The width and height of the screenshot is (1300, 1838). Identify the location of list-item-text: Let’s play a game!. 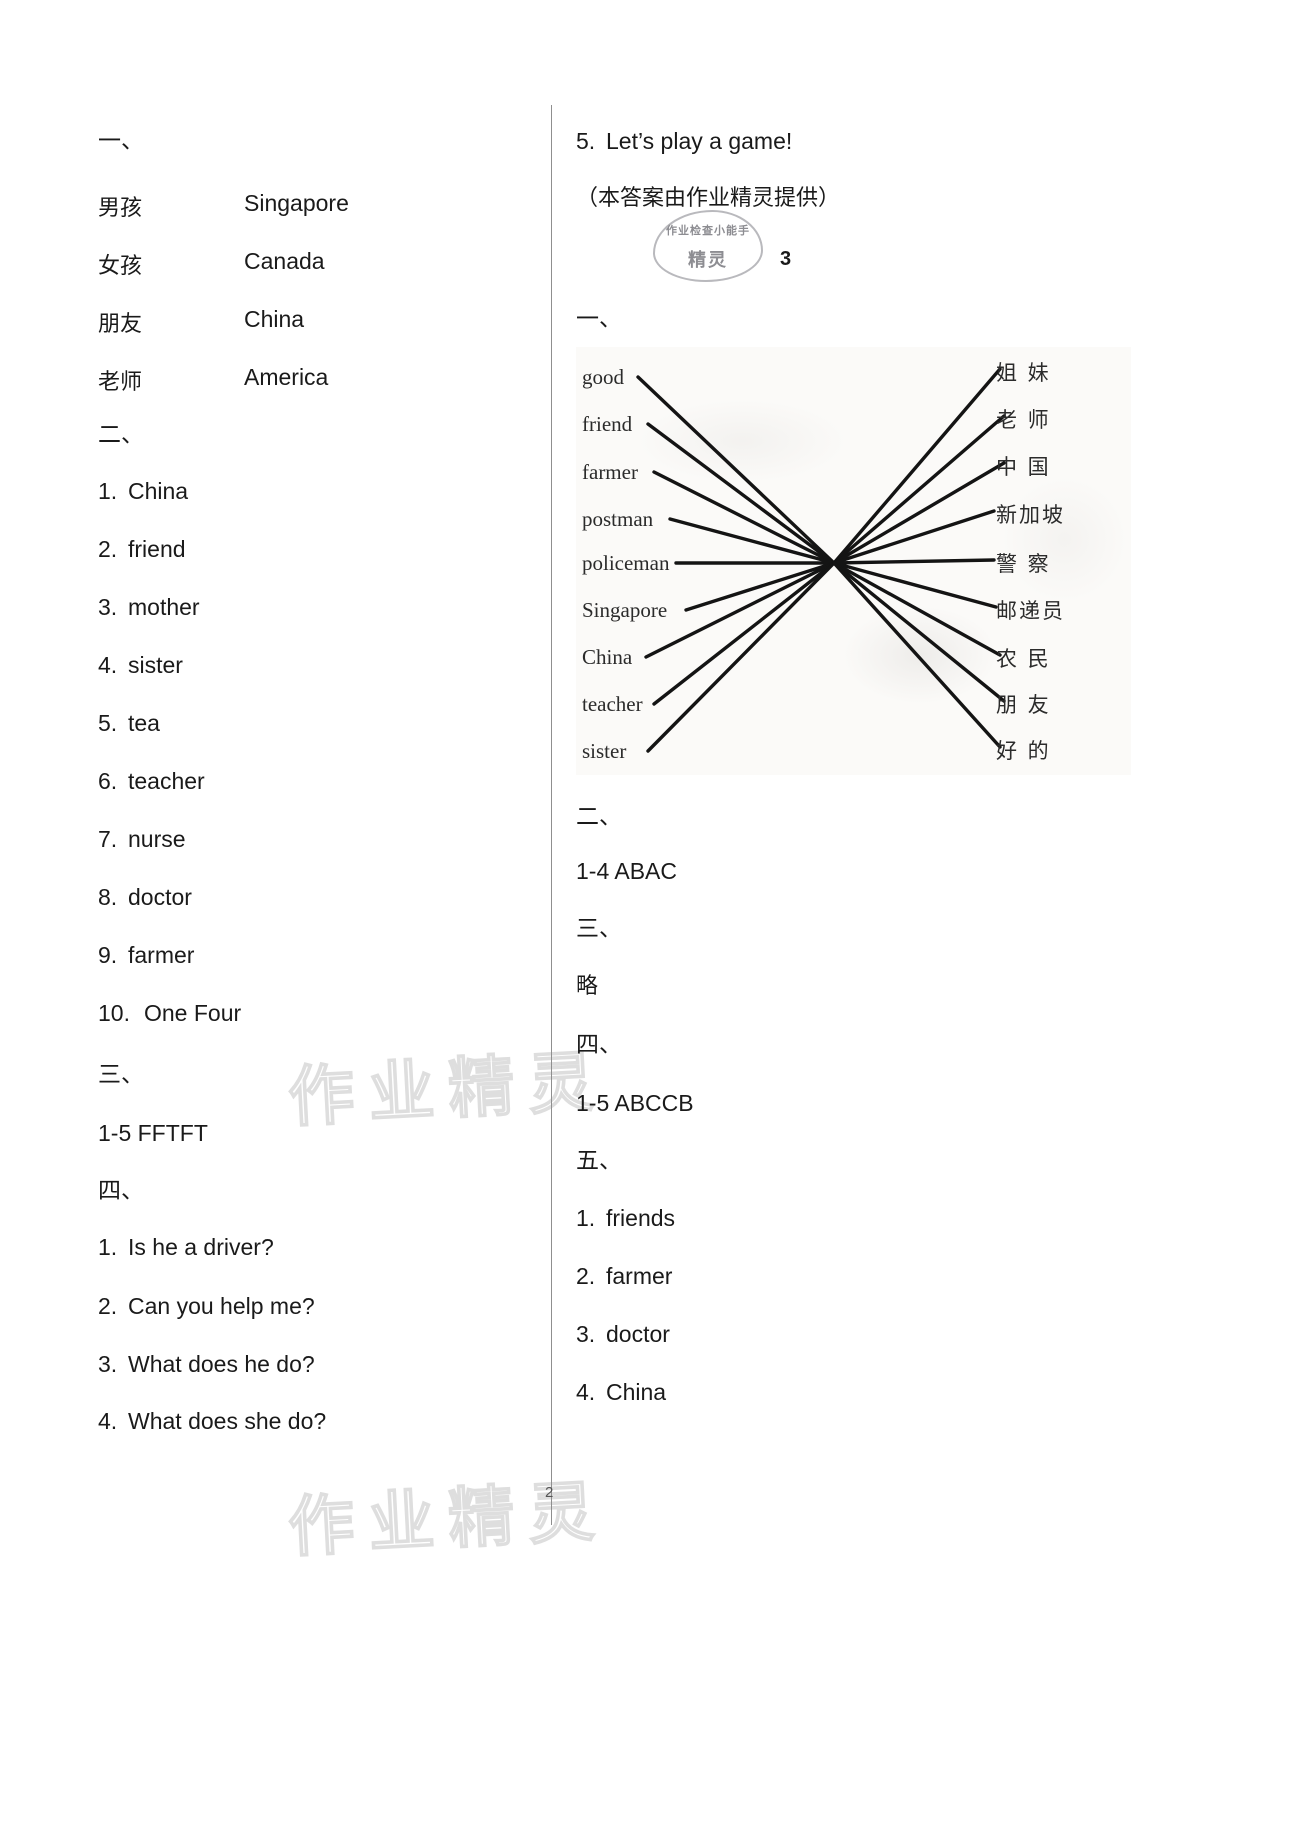
(699, 141).